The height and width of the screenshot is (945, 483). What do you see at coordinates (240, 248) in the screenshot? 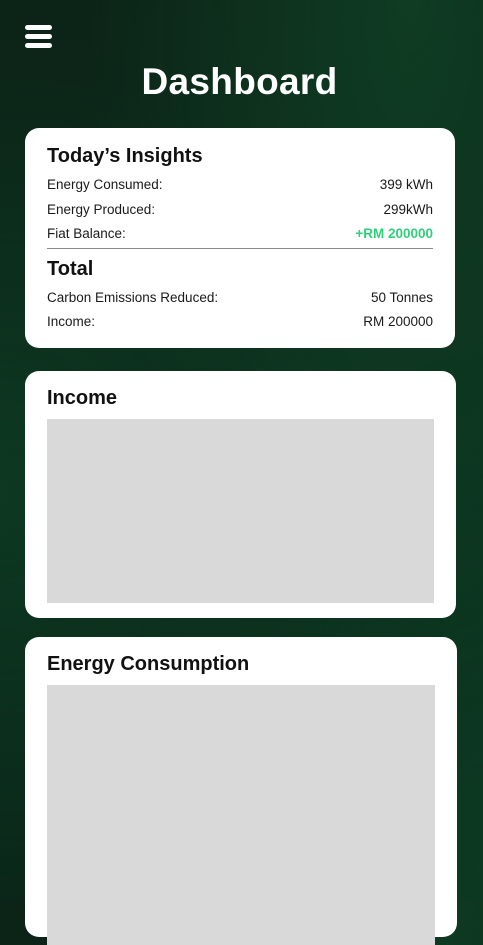
I see `insights-divider` at bounding box center [240, 248].